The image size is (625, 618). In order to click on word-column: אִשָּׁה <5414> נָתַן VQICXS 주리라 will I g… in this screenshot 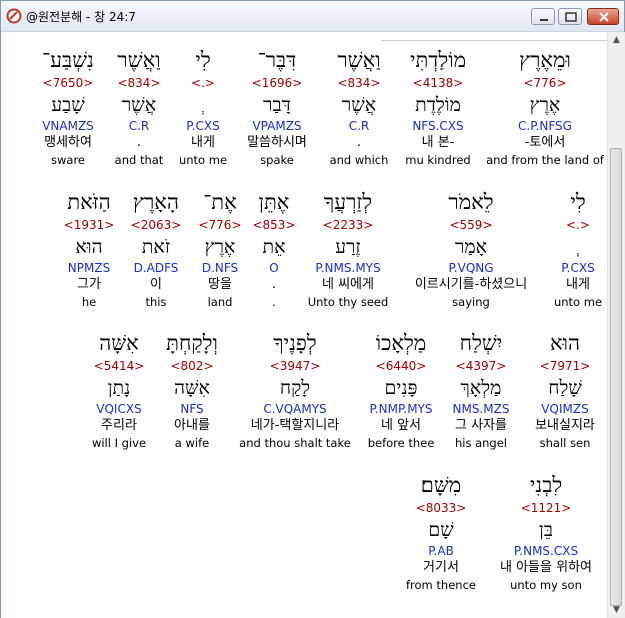, I will do `click(119, 390)`.